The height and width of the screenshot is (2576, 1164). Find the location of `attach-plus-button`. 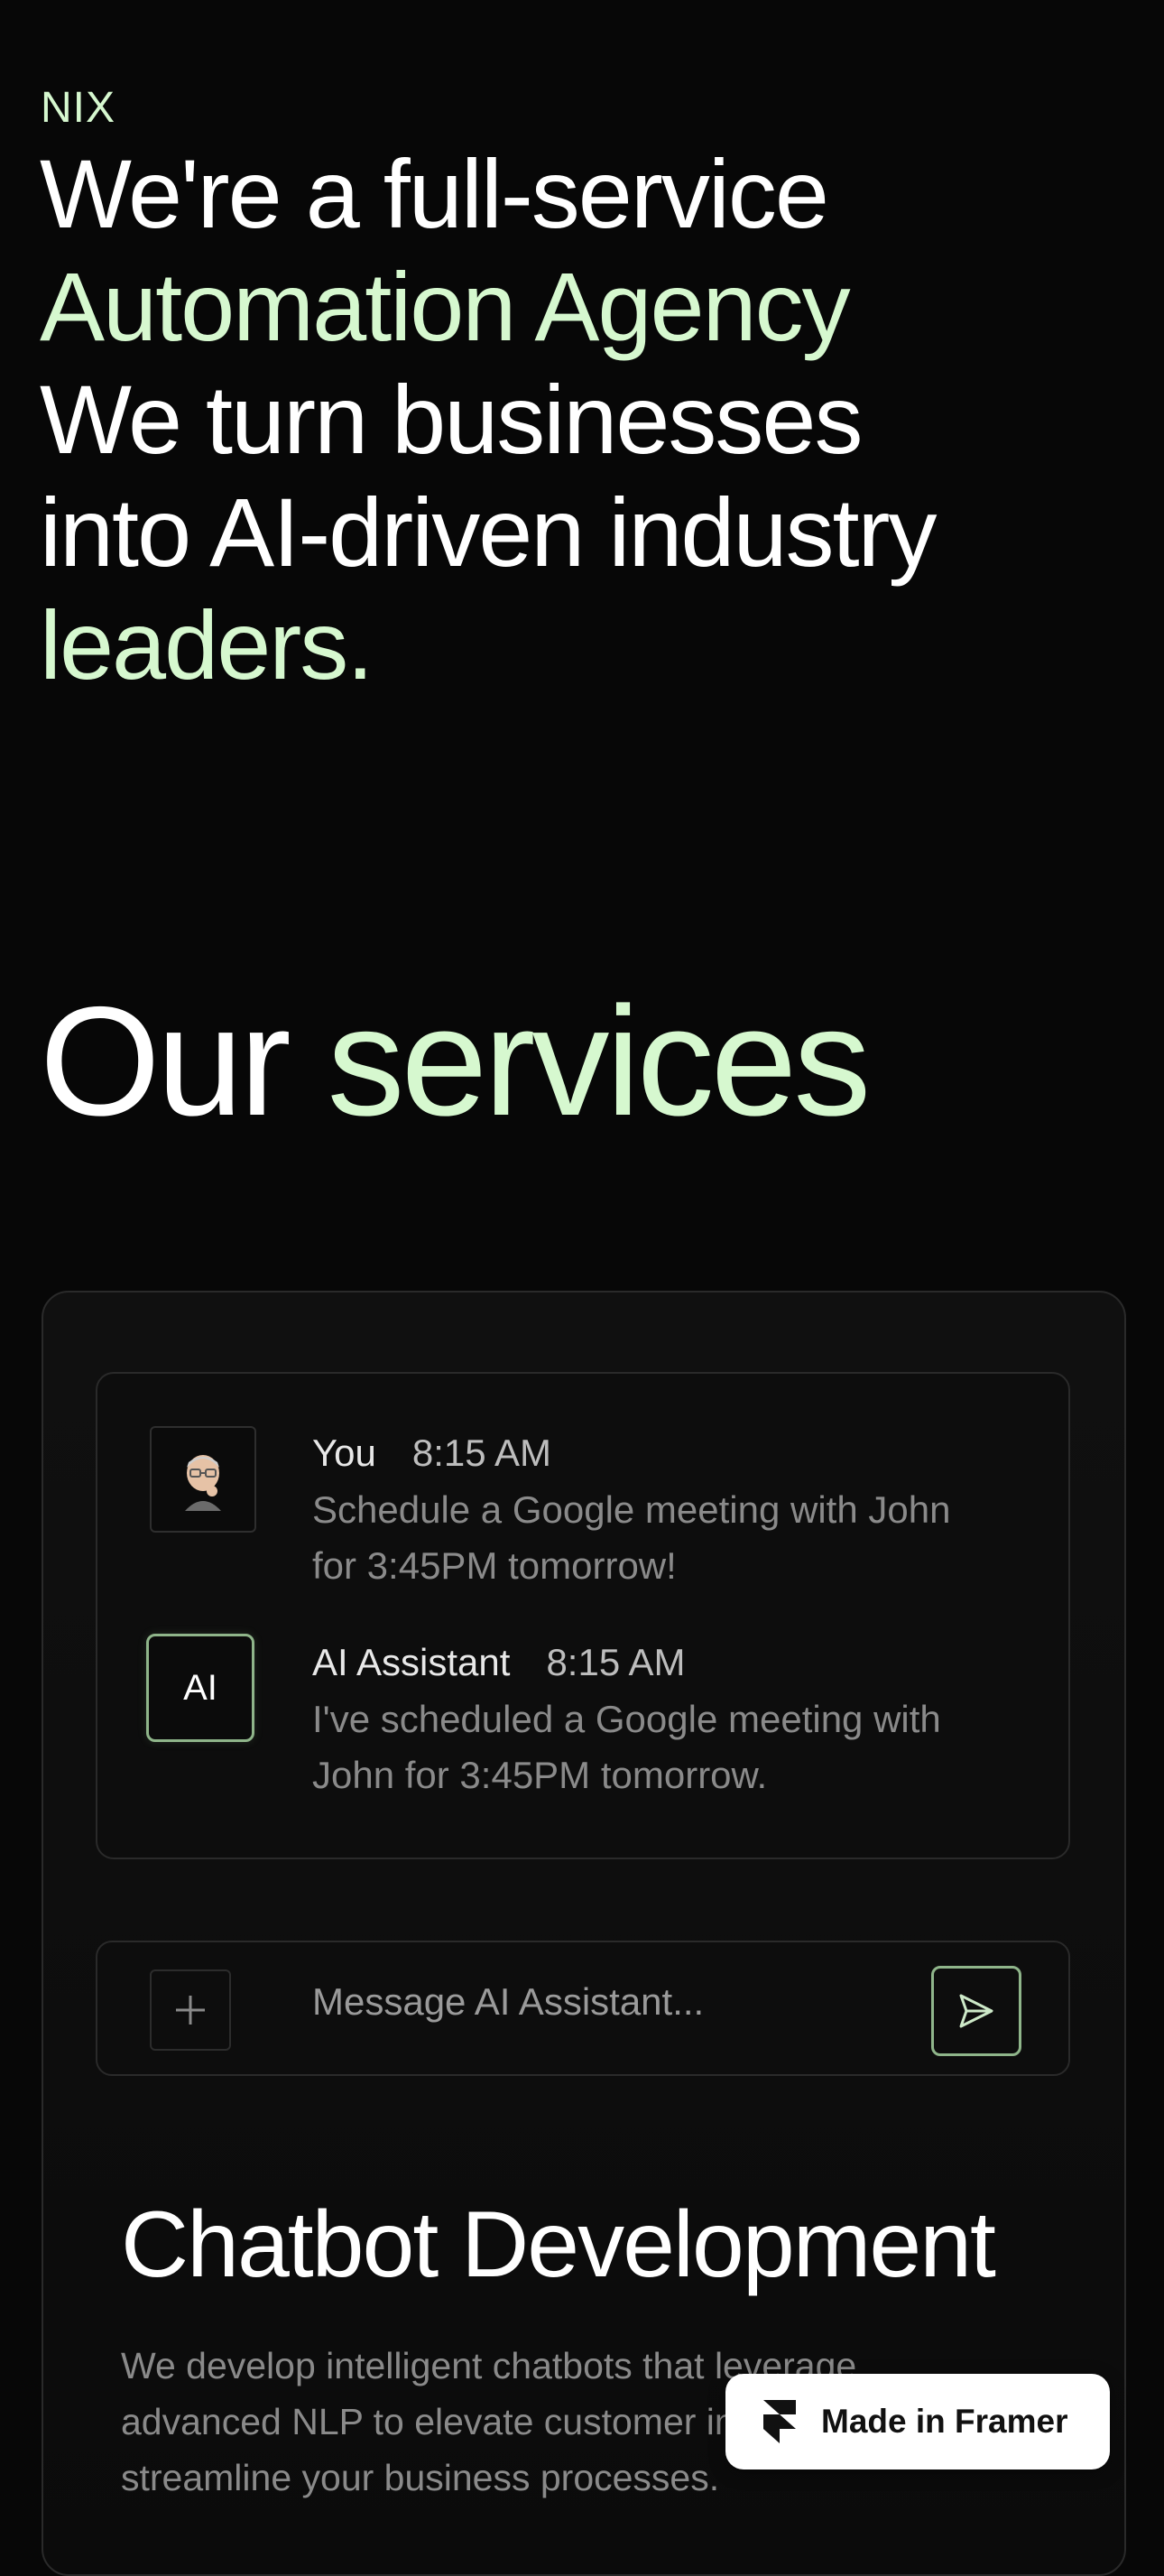

attach-plus-button is located at coordinates (190, 2010).